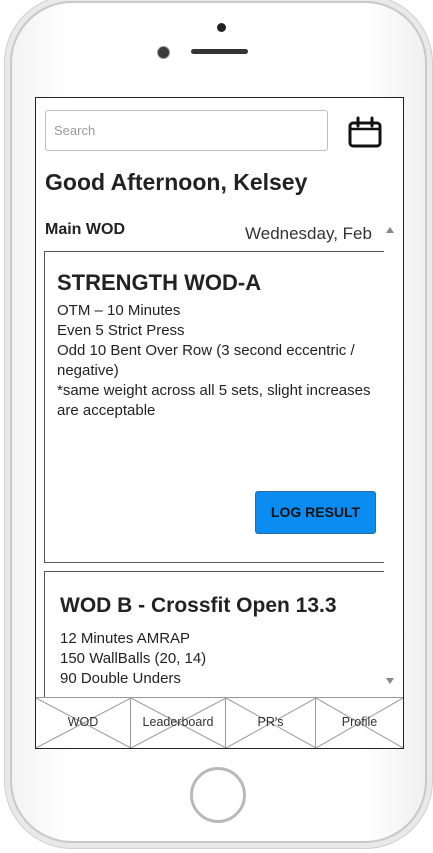 This screenshot has width=433, height=853. I want to click on tab-wod: WOD, so click(83, 723).